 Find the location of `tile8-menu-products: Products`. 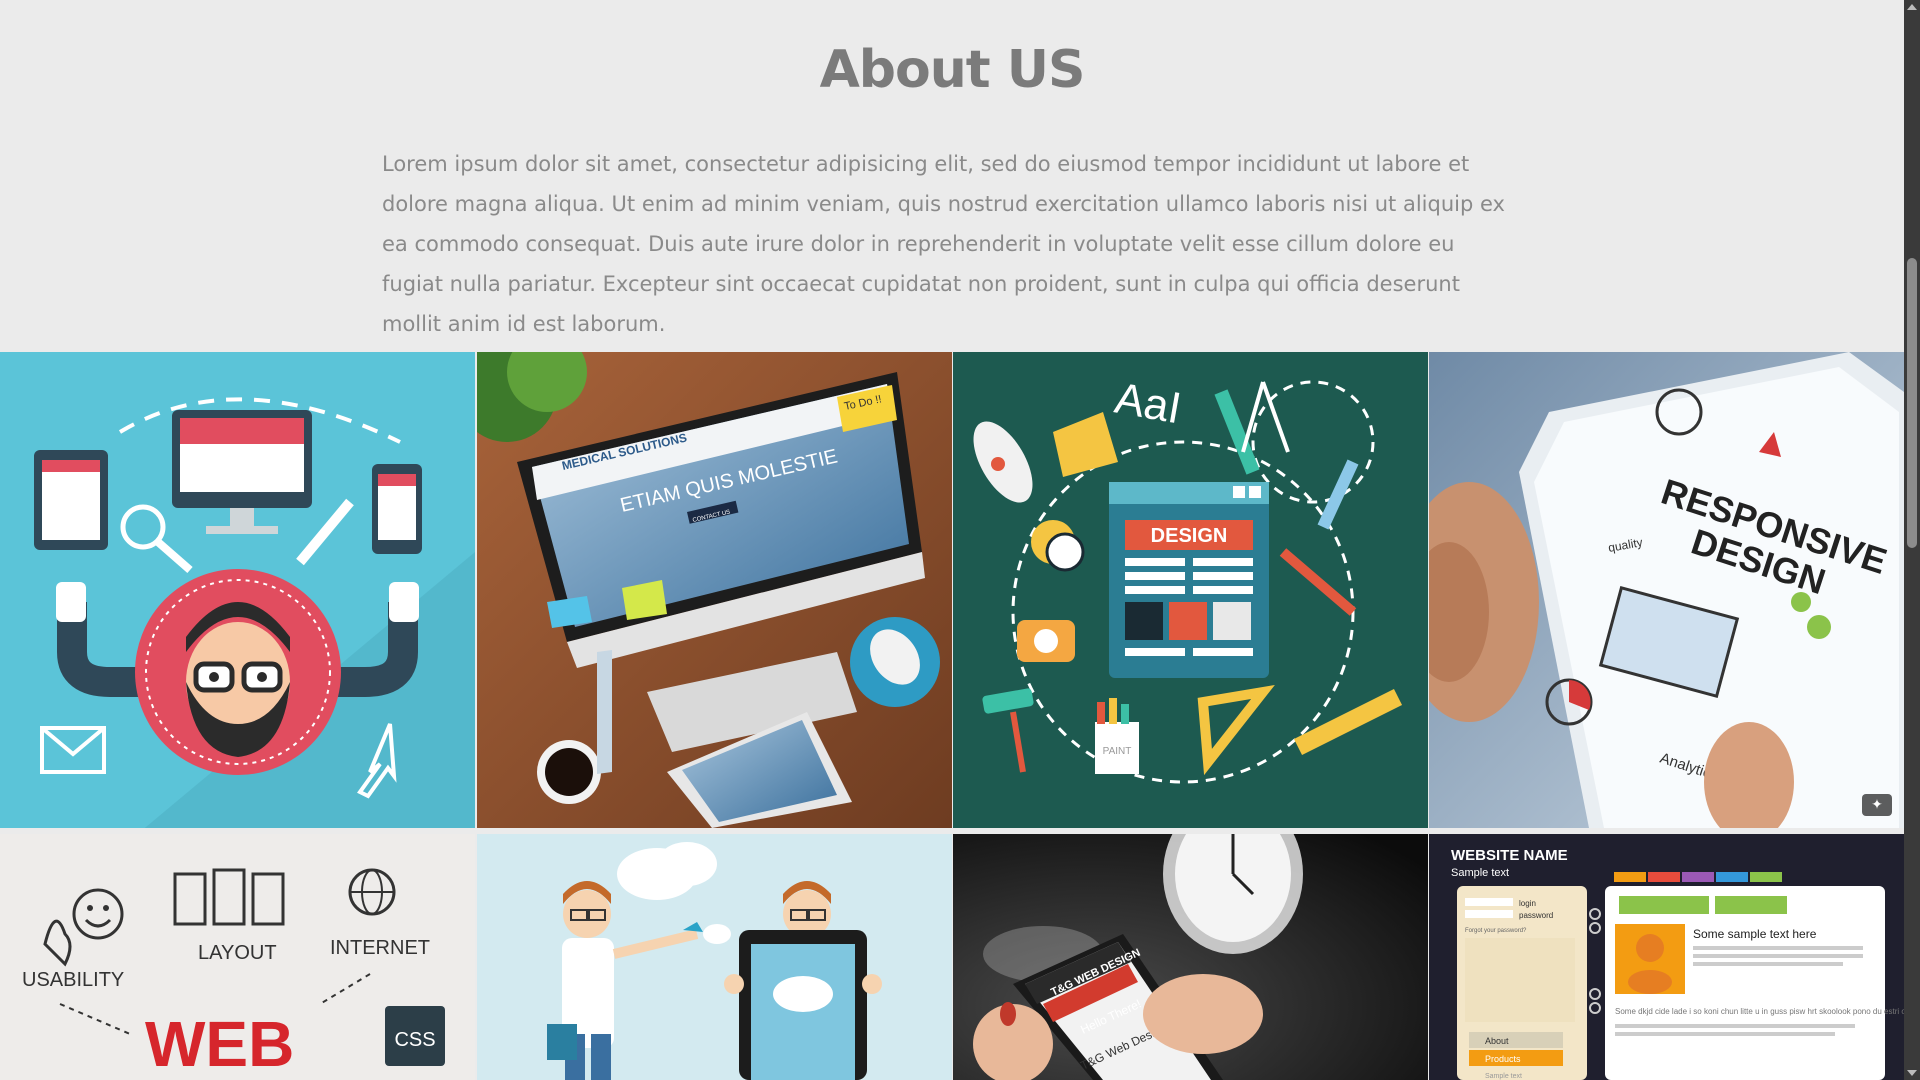

tile8-menu-products: Products is located at coordinates (1503, 1059).